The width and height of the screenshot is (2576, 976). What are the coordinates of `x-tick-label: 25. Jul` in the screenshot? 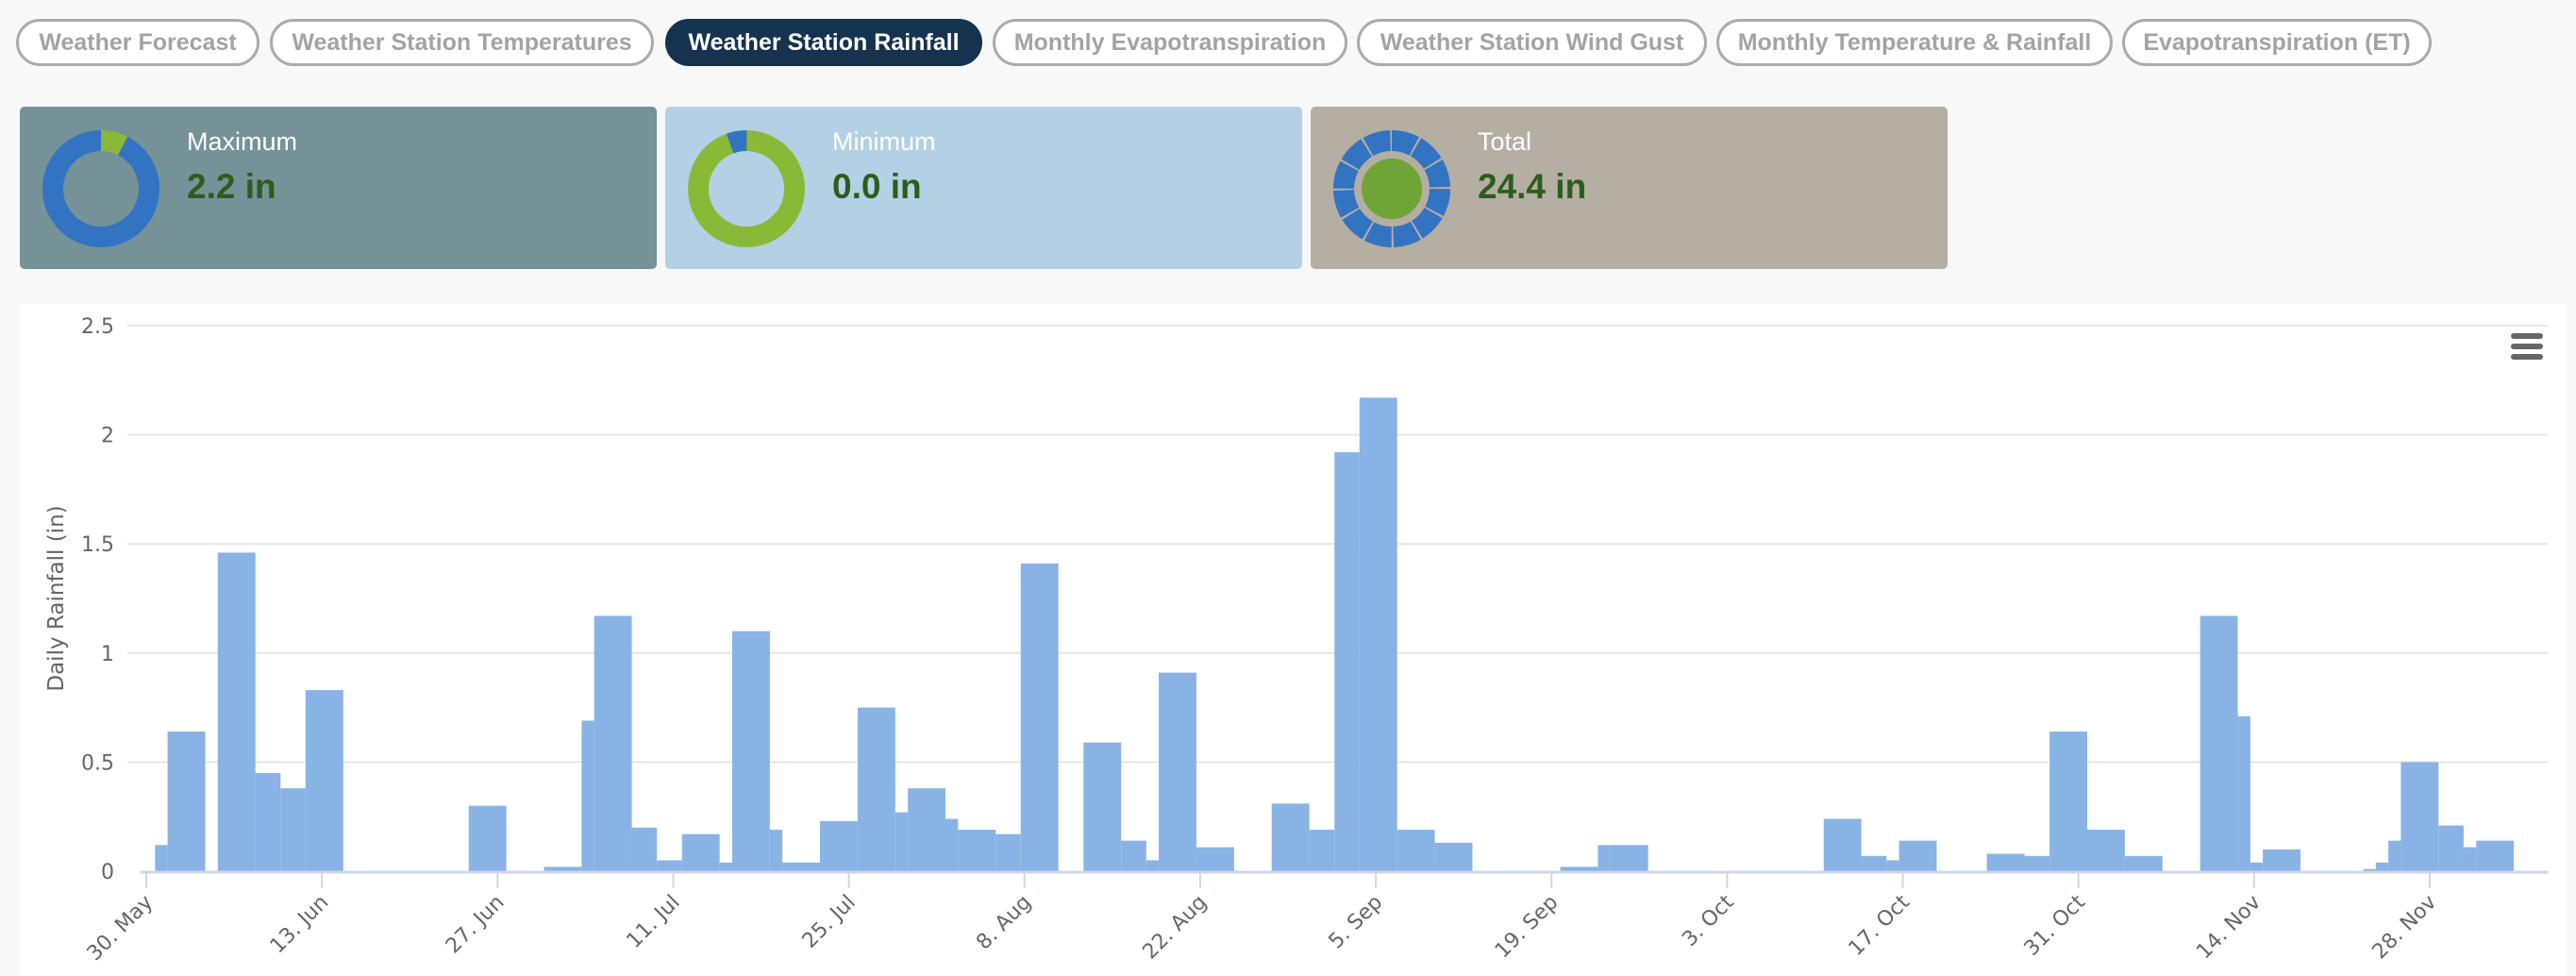 It's located at (829, 922).